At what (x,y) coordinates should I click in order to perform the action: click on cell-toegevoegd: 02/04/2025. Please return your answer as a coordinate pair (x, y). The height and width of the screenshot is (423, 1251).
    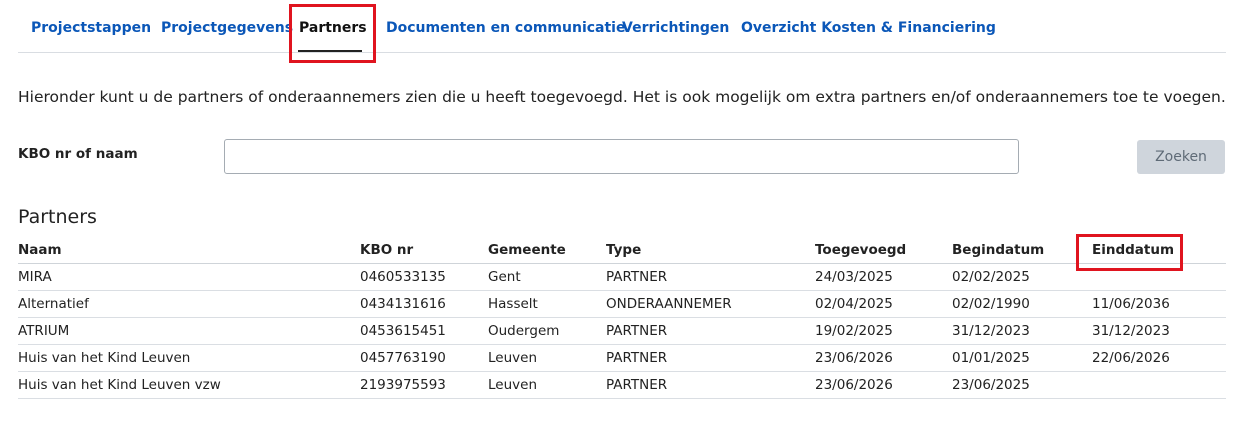
    Looking at the image, I should click on (854, 304).